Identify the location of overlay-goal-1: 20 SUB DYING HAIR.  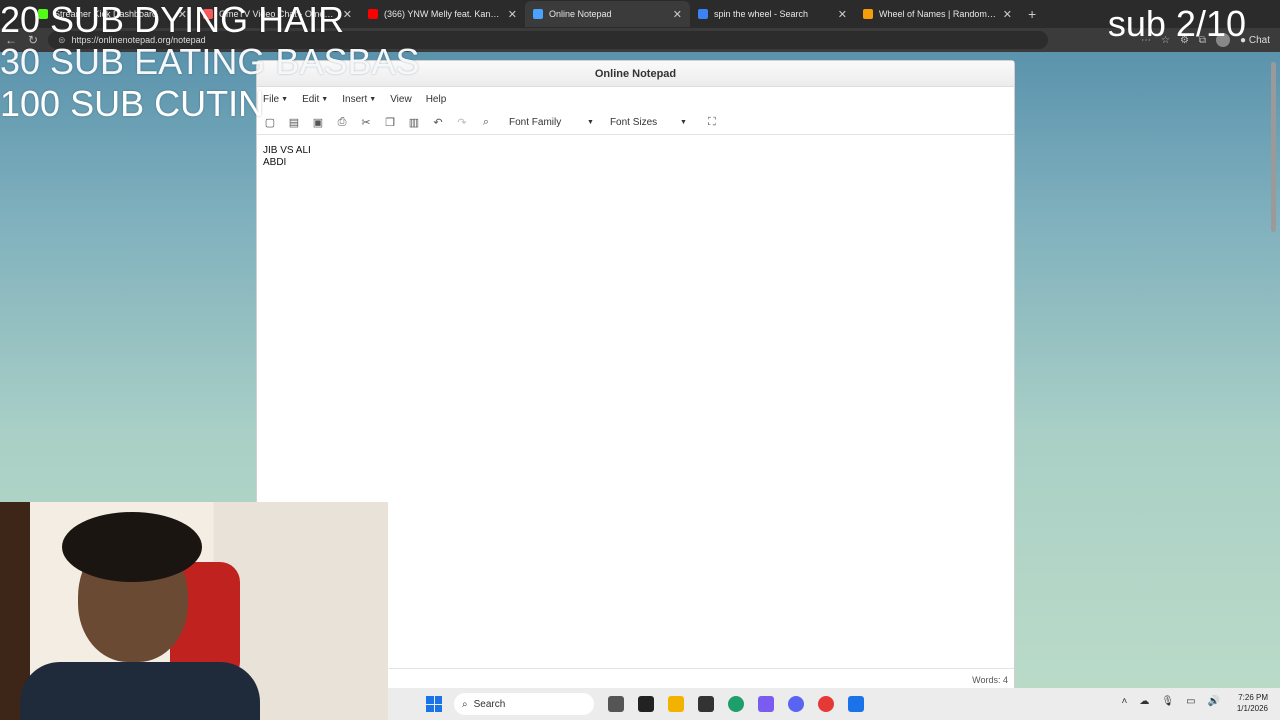
(172, 20).